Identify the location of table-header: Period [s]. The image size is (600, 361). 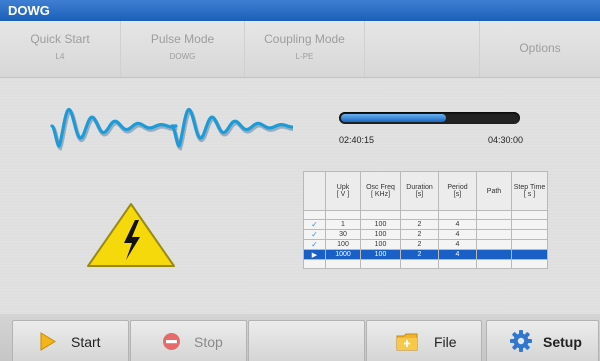
(457, 191).